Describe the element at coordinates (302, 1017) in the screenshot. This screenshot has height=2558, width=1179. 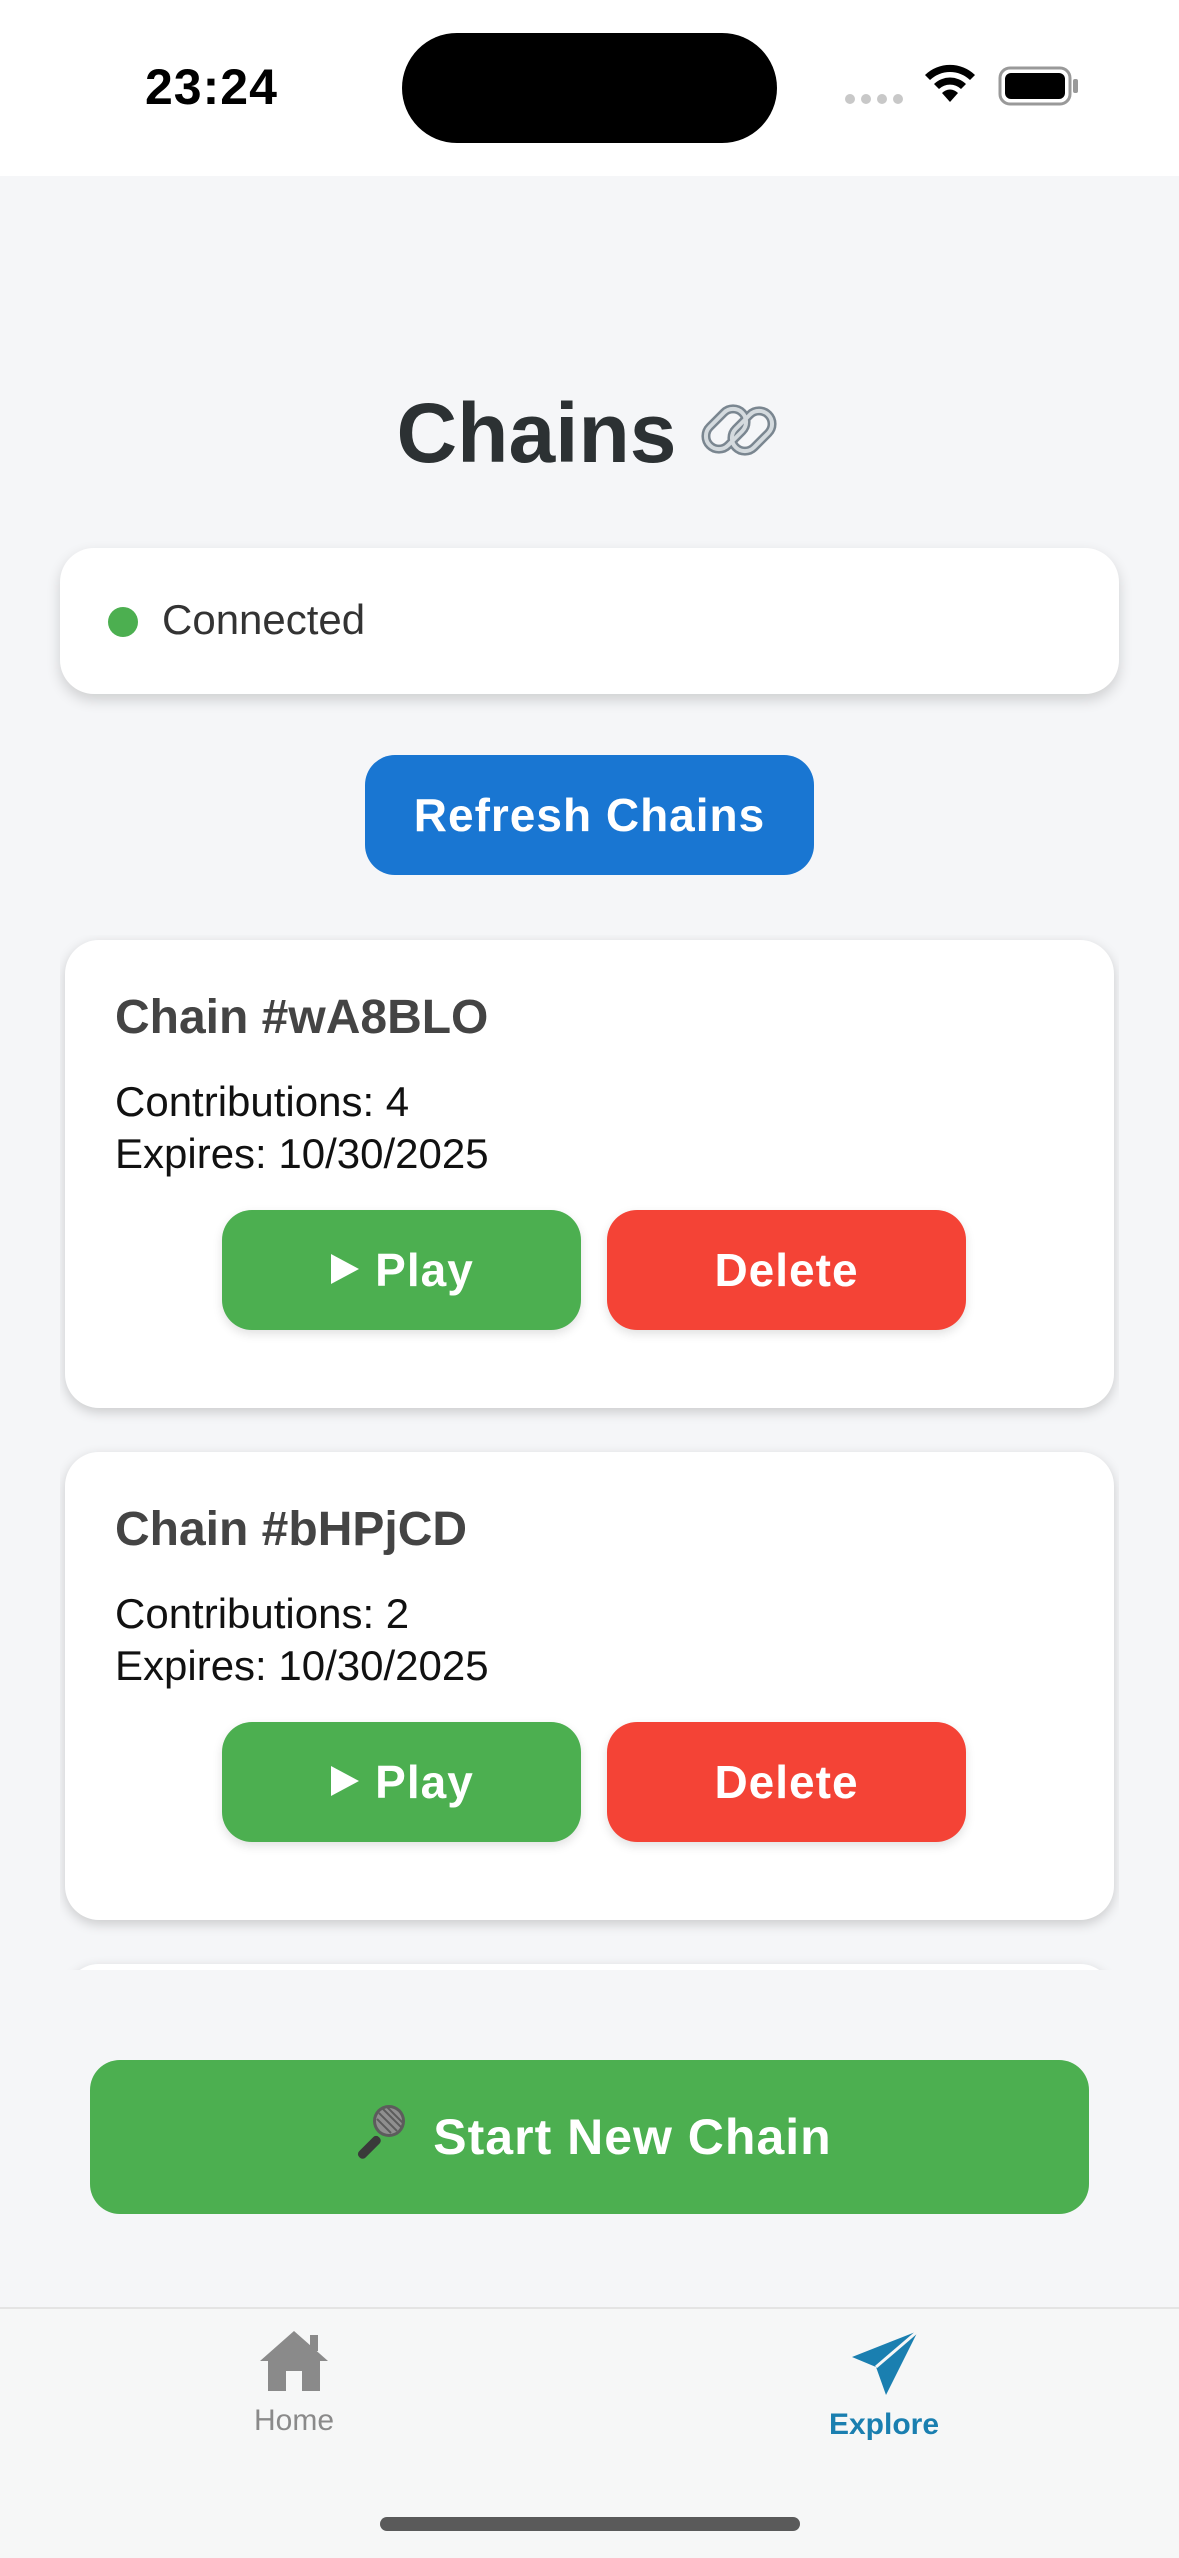
I see `chain-title: Chain #wA8BLO` at that location.